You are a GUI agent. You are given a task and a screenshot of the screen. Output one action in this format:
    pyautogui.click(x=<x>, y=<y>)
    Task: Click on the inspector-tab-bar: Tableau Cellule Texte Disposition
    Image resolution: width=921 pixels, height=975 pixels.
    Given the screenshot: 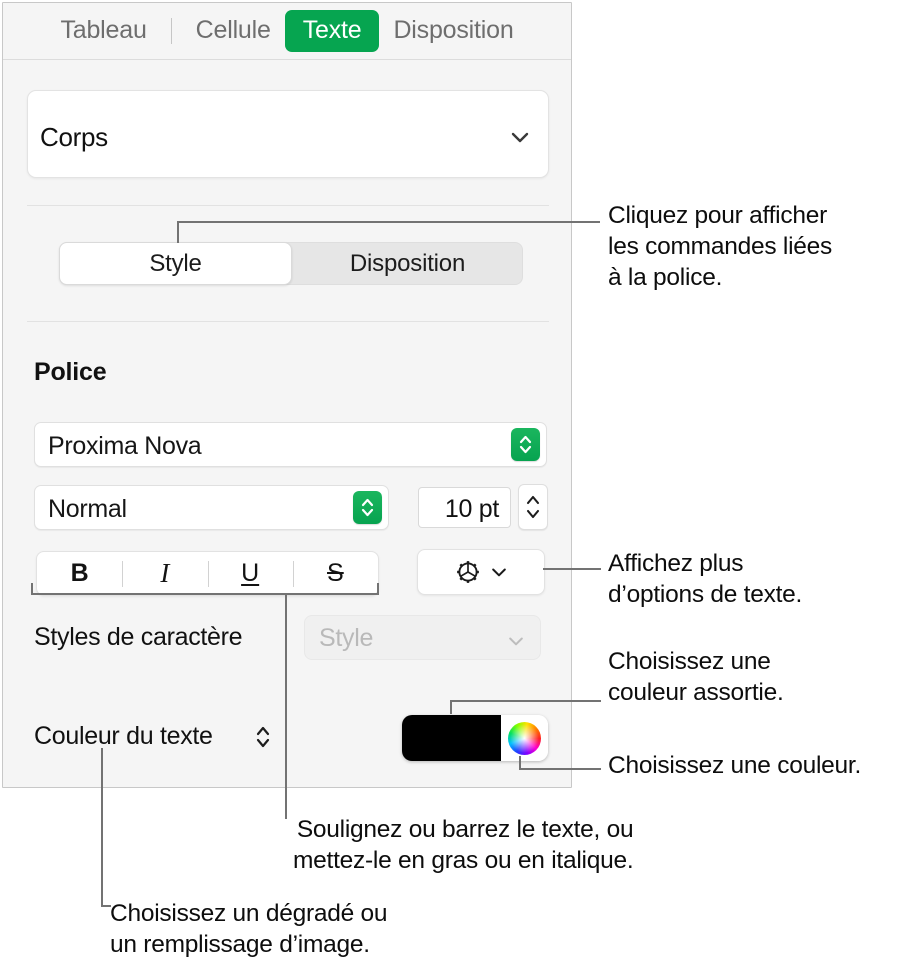 What is the action you would take?
    pyautogui.click(x=287, y=31)
    